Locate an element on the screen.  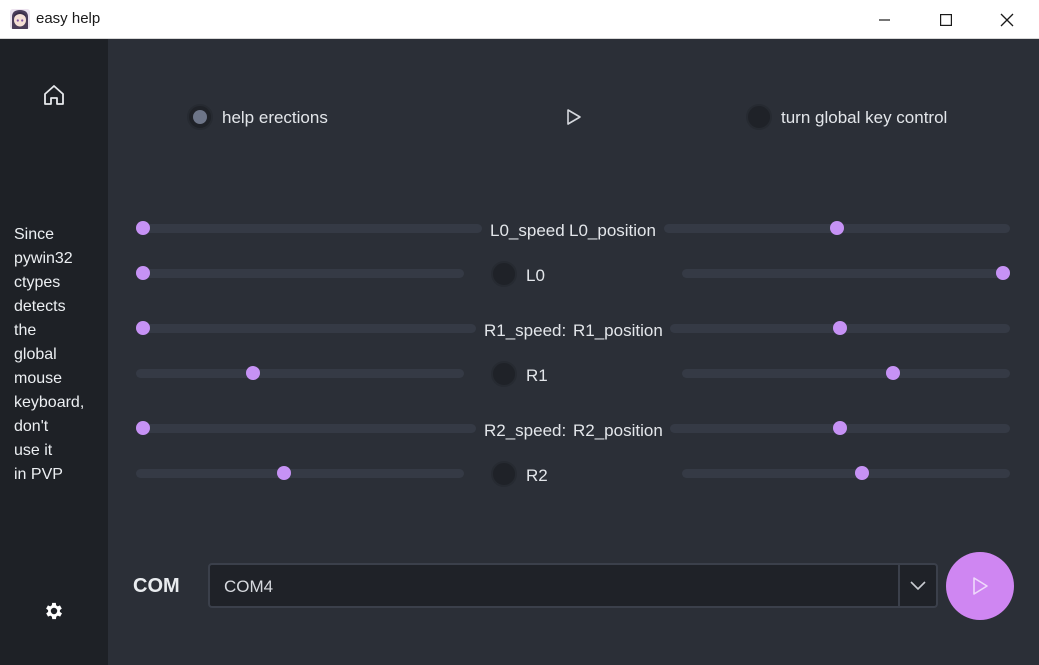
R1-position-slider is located at coordinates (840, 328).